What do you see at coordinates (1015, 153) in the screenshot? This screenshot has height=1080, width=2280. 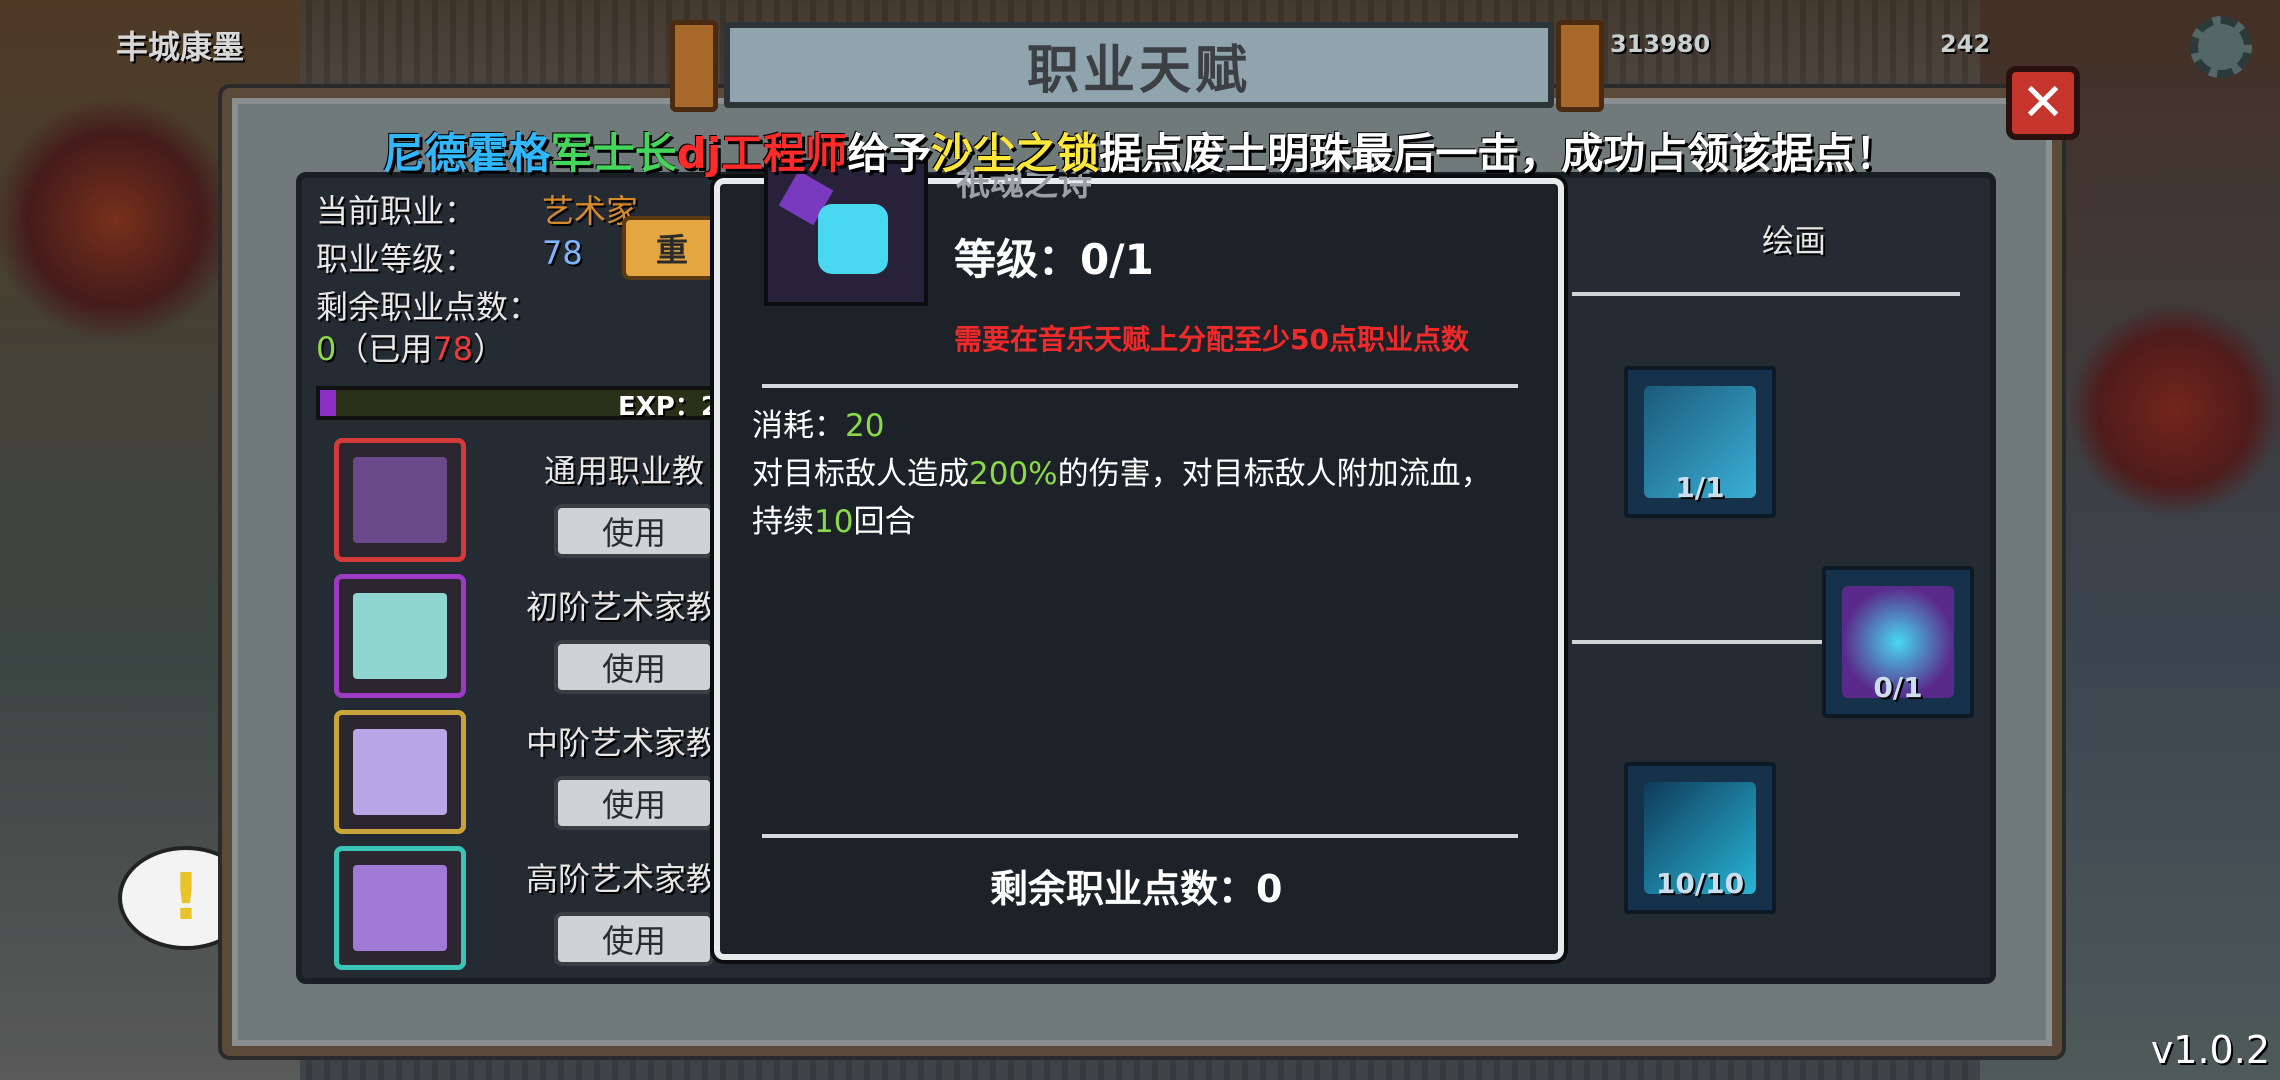 I see `broadcast-guild: 沙尘之锁` at bounding box center [1015, 153].